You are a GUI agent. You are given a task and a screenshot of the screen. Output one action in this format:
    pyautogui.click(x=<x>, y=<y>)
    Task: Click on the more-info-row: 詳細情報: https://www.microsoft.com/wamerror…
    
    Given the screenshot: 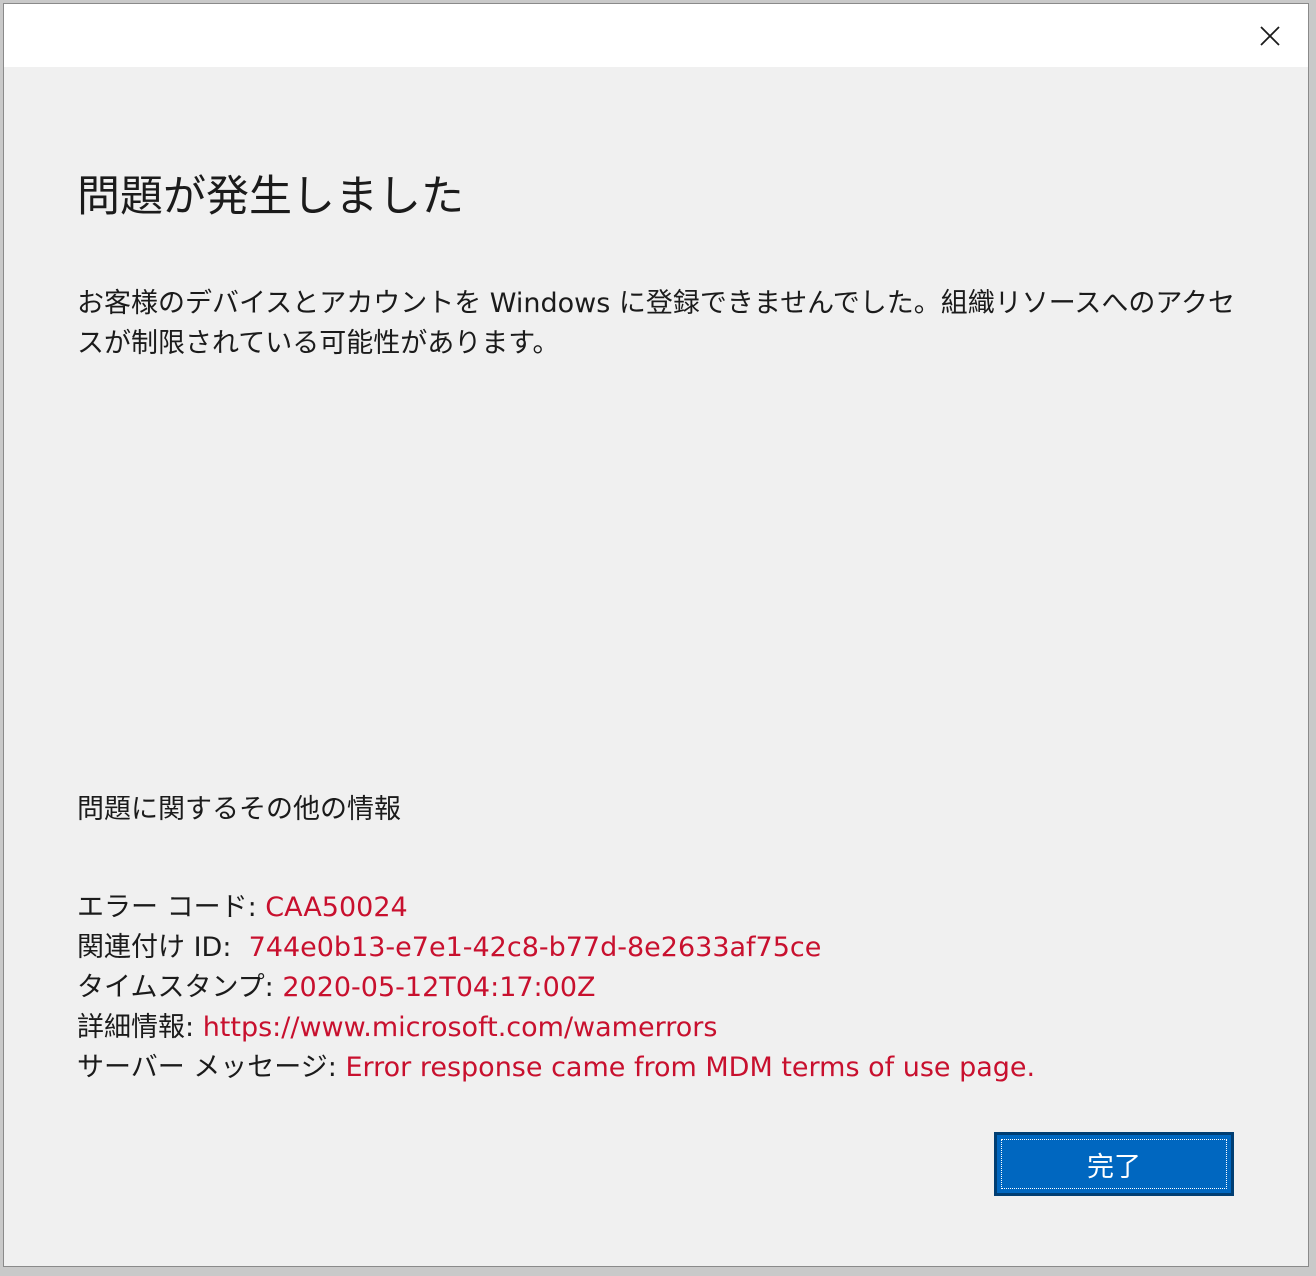 What is the action you would take?
    pyautogui.click(x=556, y=1028)
    